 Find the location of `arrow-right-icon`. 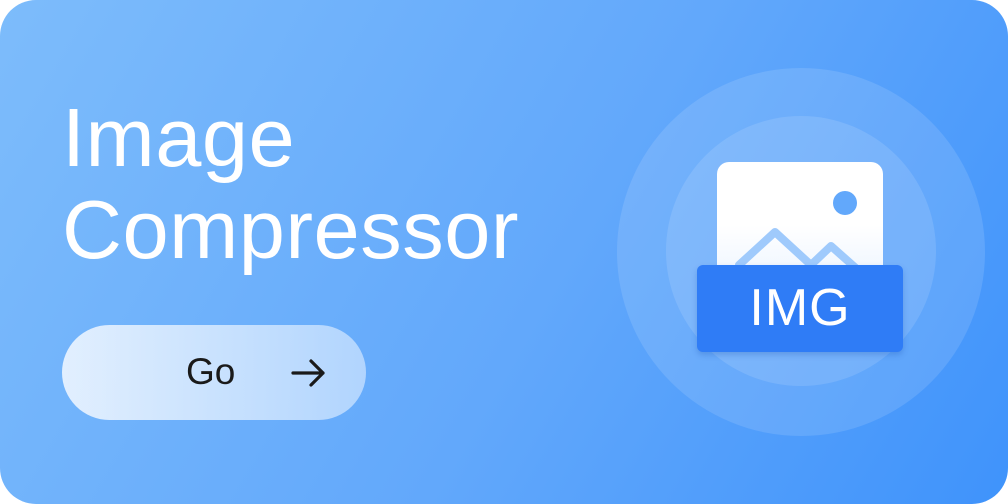

arrow-right-icon is located at coordinates (308, 373).